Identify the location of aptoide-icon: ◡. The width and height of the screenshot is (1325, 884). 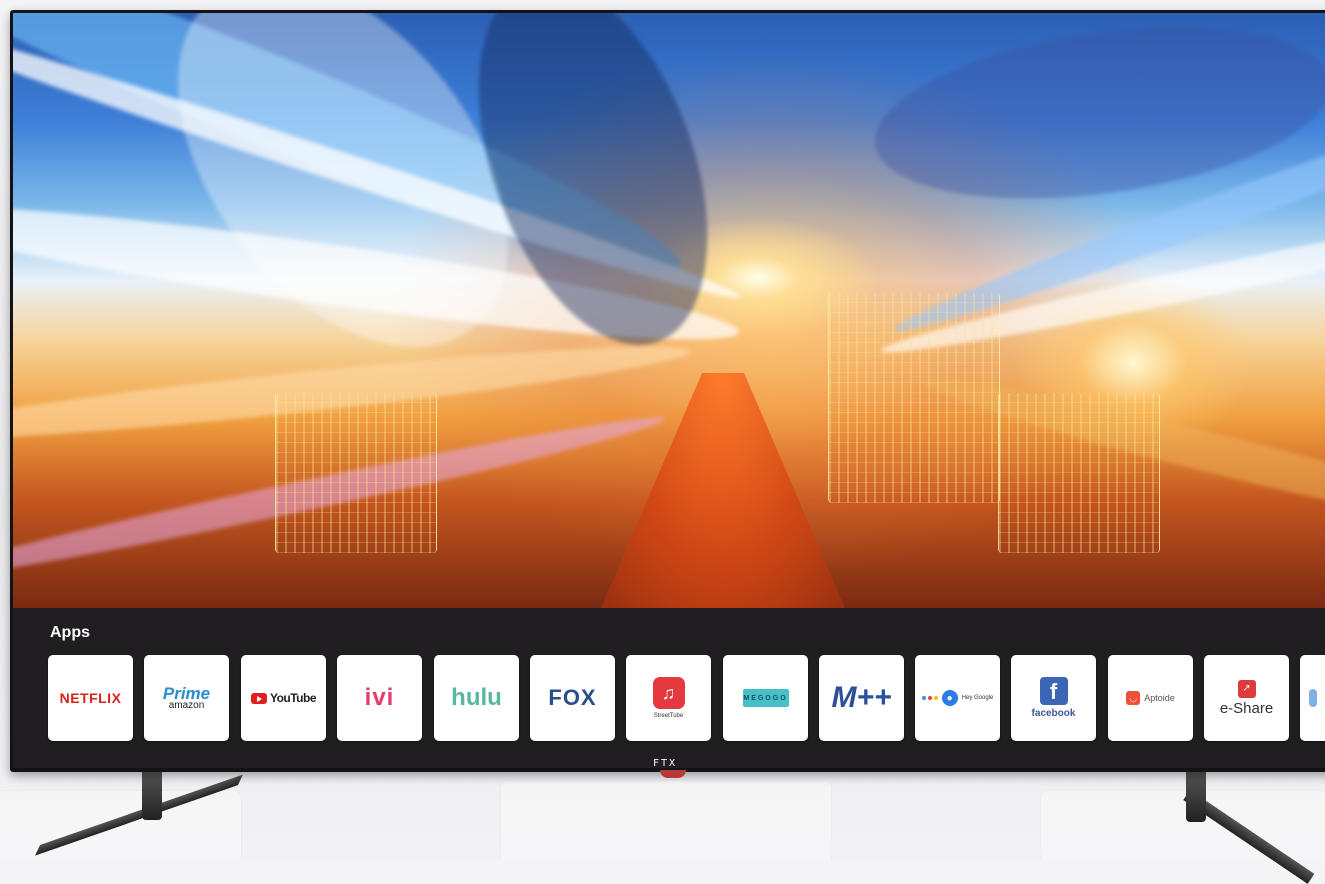
(1133, 698).